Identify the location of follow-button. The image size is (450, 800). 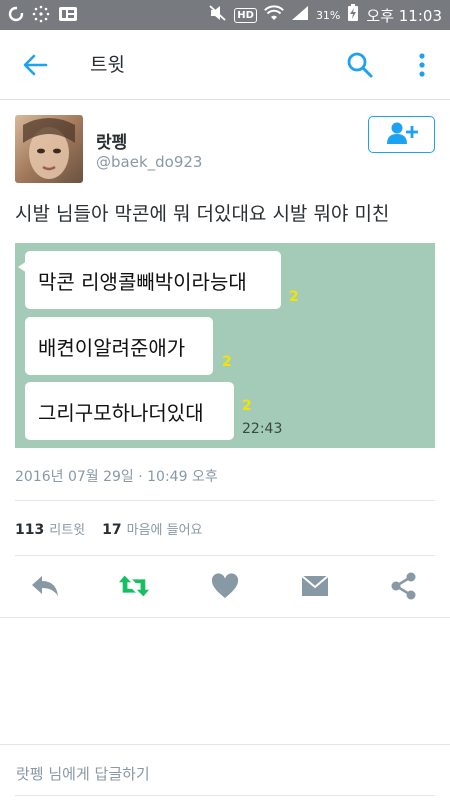
(401, 134).